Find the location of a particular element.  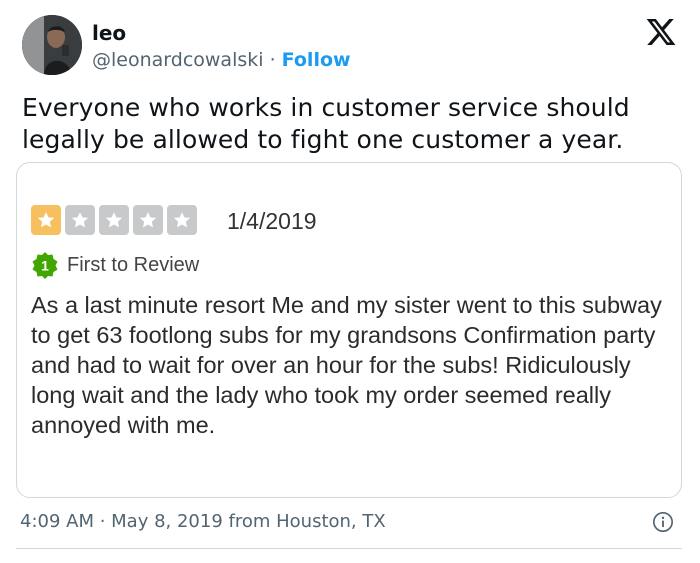

first-to-review-badge-icon: 1 is located at coordinates (45, 265).